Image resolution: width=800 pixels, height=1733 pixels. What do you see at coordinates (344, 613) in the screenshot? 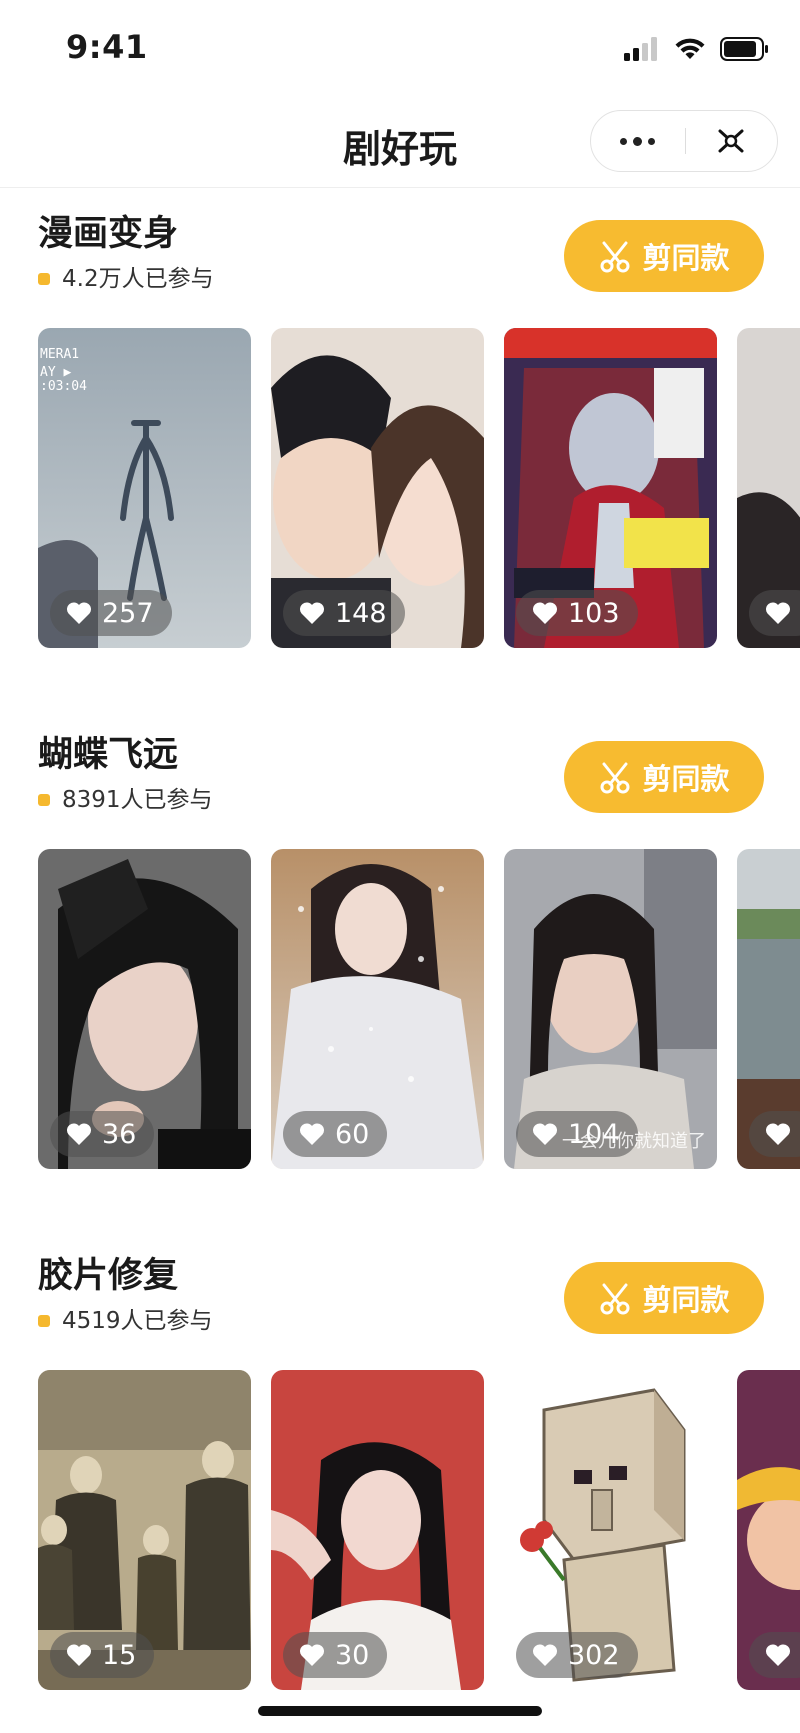
I see `like-count: 148` at bounding box center [344, 613].